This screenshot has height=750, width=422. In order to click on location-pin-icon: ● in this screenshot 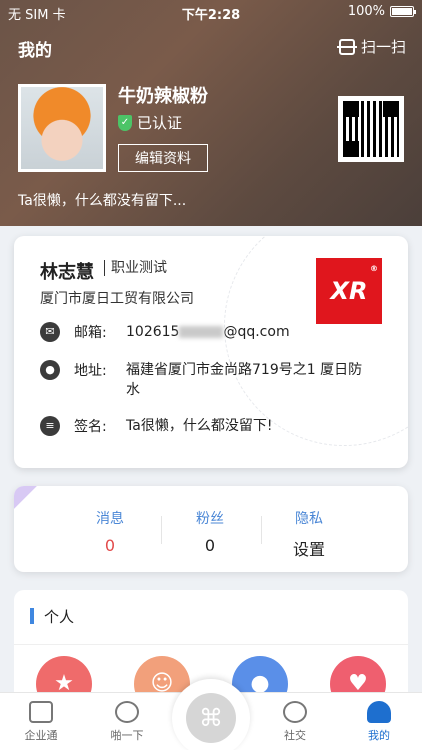, I will do `click(50, 370)`.